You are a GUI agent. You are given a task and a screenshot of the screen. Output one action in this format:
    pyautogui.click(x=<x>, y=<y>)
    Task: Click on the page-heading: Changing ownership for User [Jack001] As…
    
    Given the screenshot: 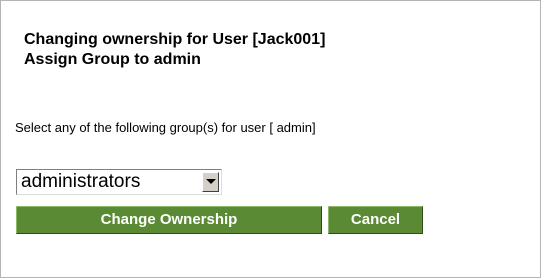 What is the action you would take?
    pyautogui.click(x=174, y=50)
    